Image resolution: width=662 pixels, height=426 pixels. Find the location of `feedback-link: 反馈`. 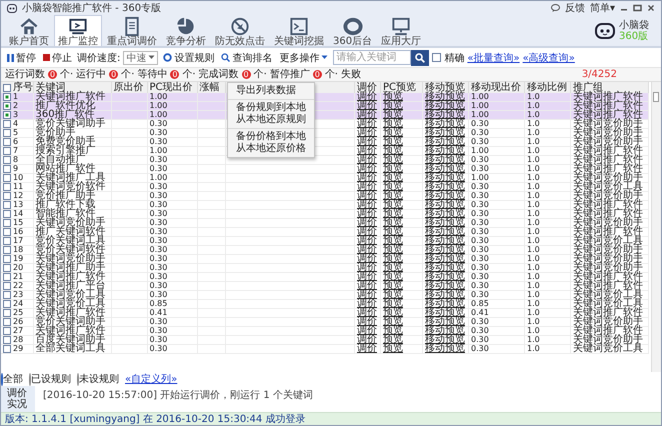

feedback-link: 反馈 is located at coordinates (574, 8).